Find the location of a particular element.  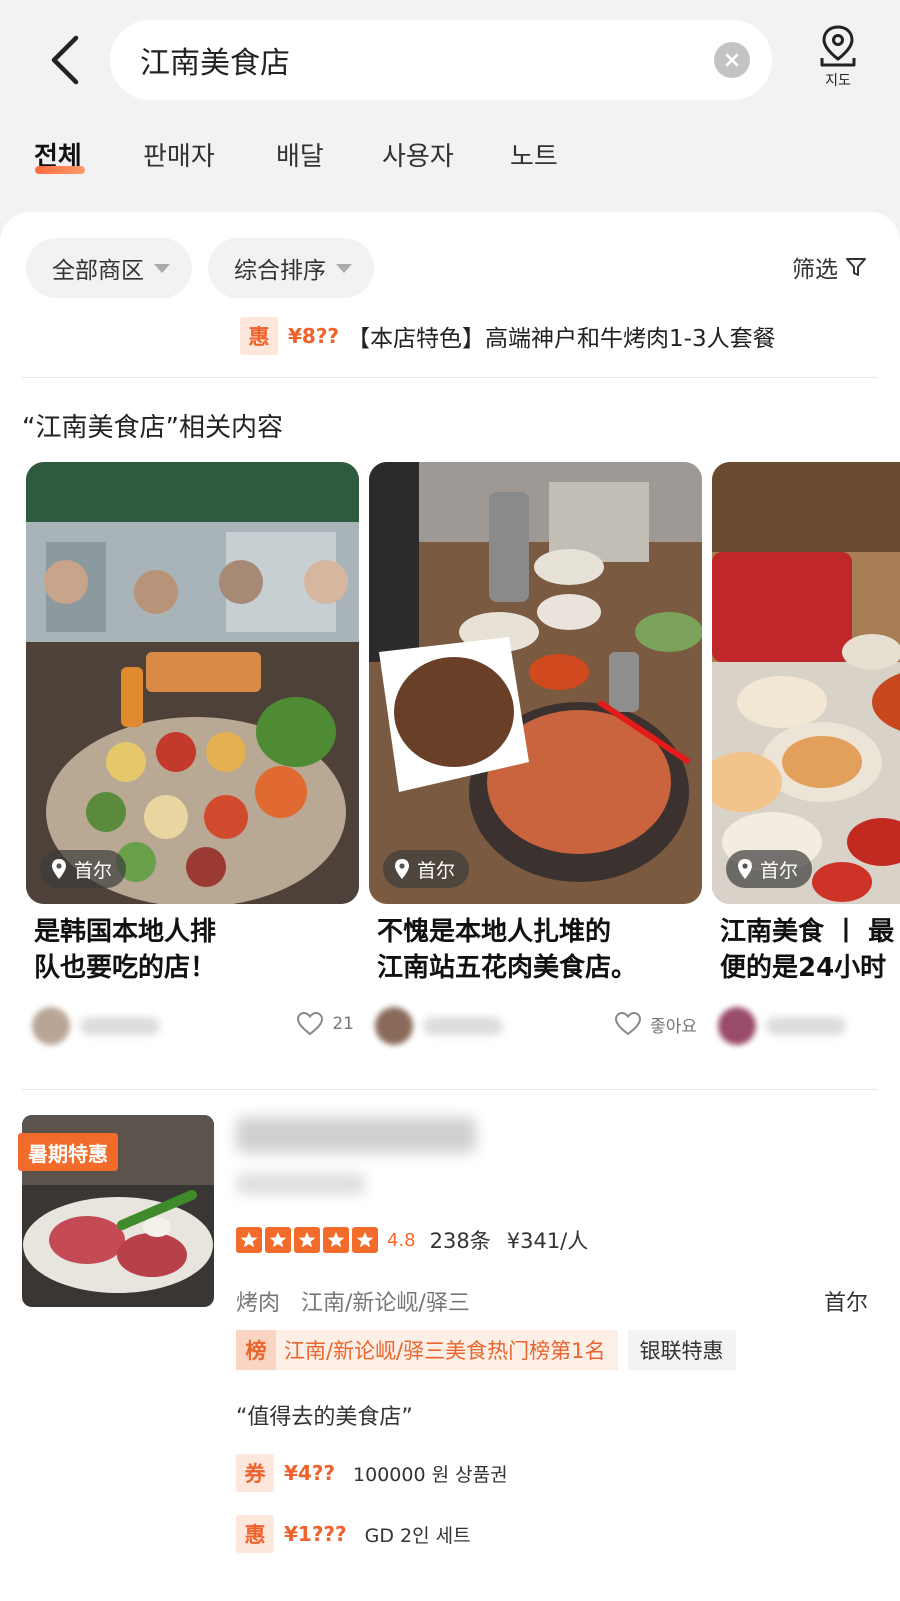

summer-sale-badge: 暑期特惠 is located at coordinates (68, 1152).